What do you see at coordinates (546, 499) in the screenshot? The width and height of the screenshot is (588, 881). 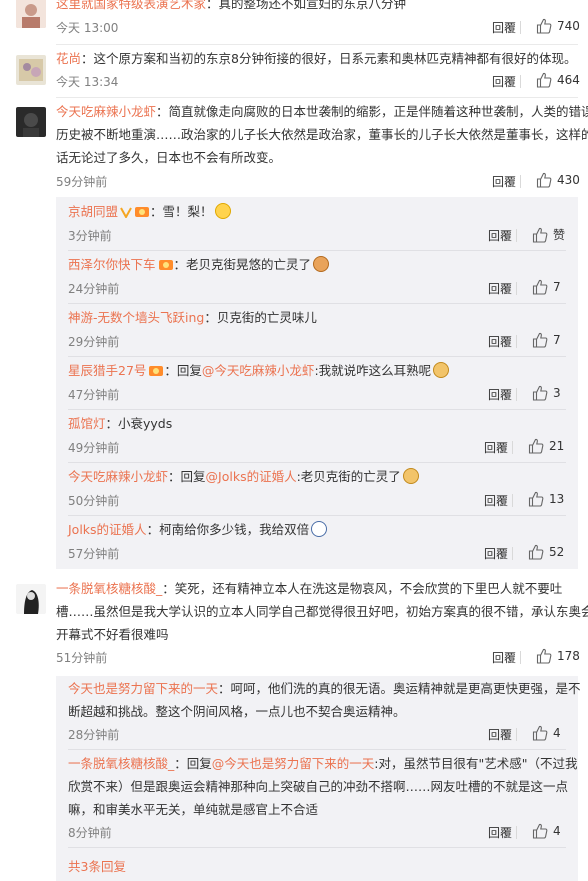 I see `like-button: 13` at bounding box center [546, 499].